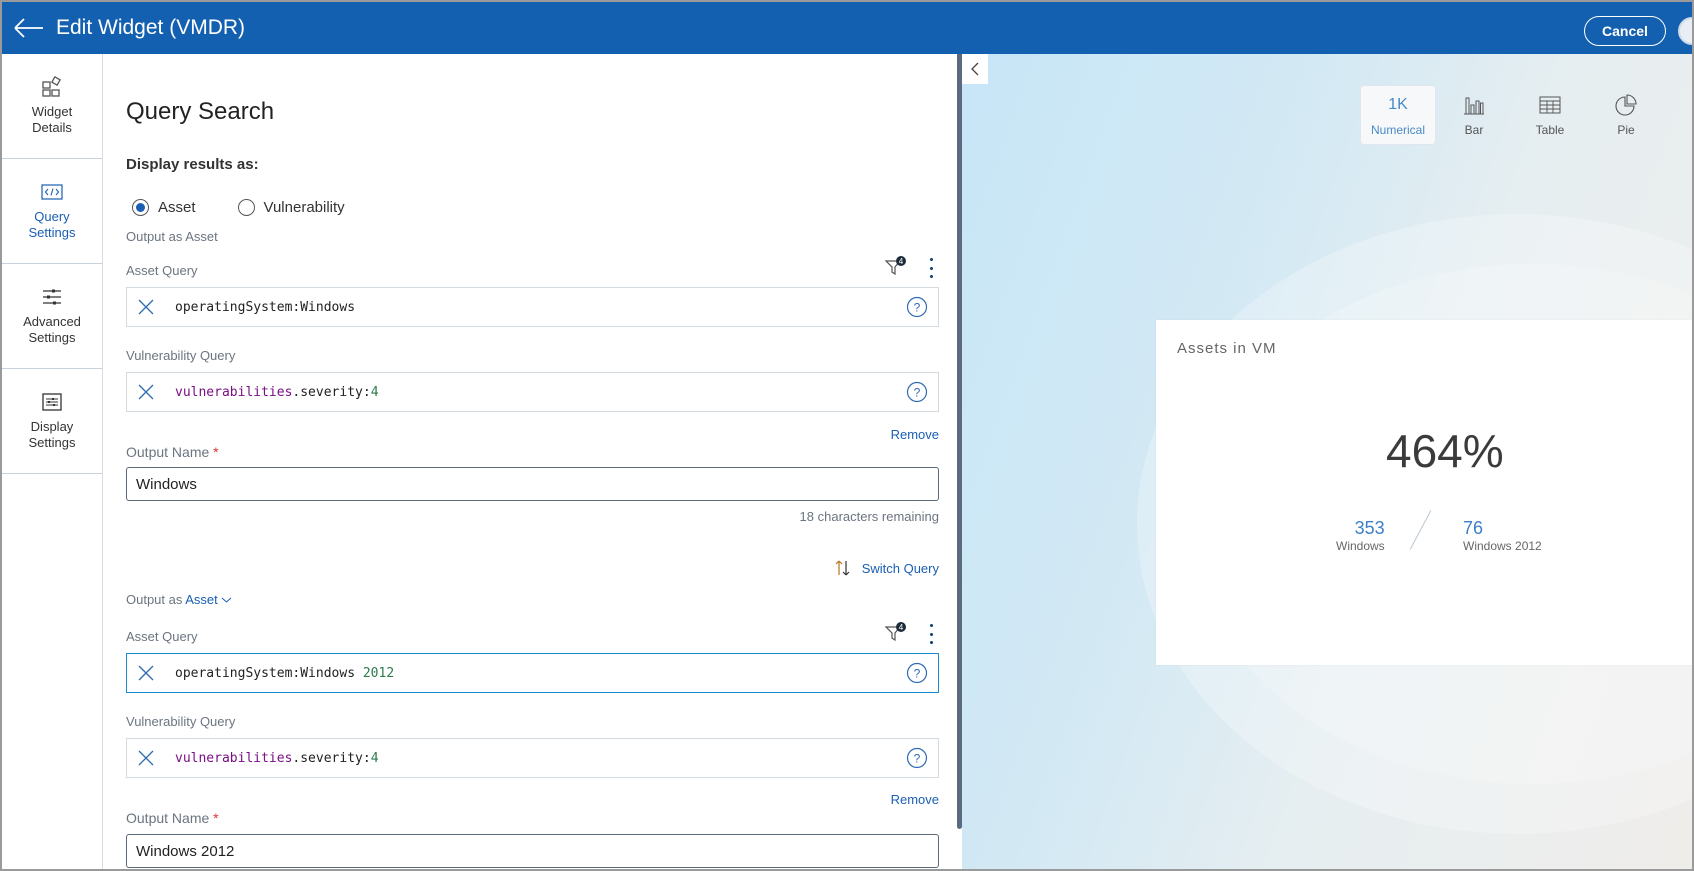 The height and width of the screenshot is (871, 1694). Describe the element at coordinates (172, 236) in the screenshot. I see `output-as-label: Output as Asset` at that location.